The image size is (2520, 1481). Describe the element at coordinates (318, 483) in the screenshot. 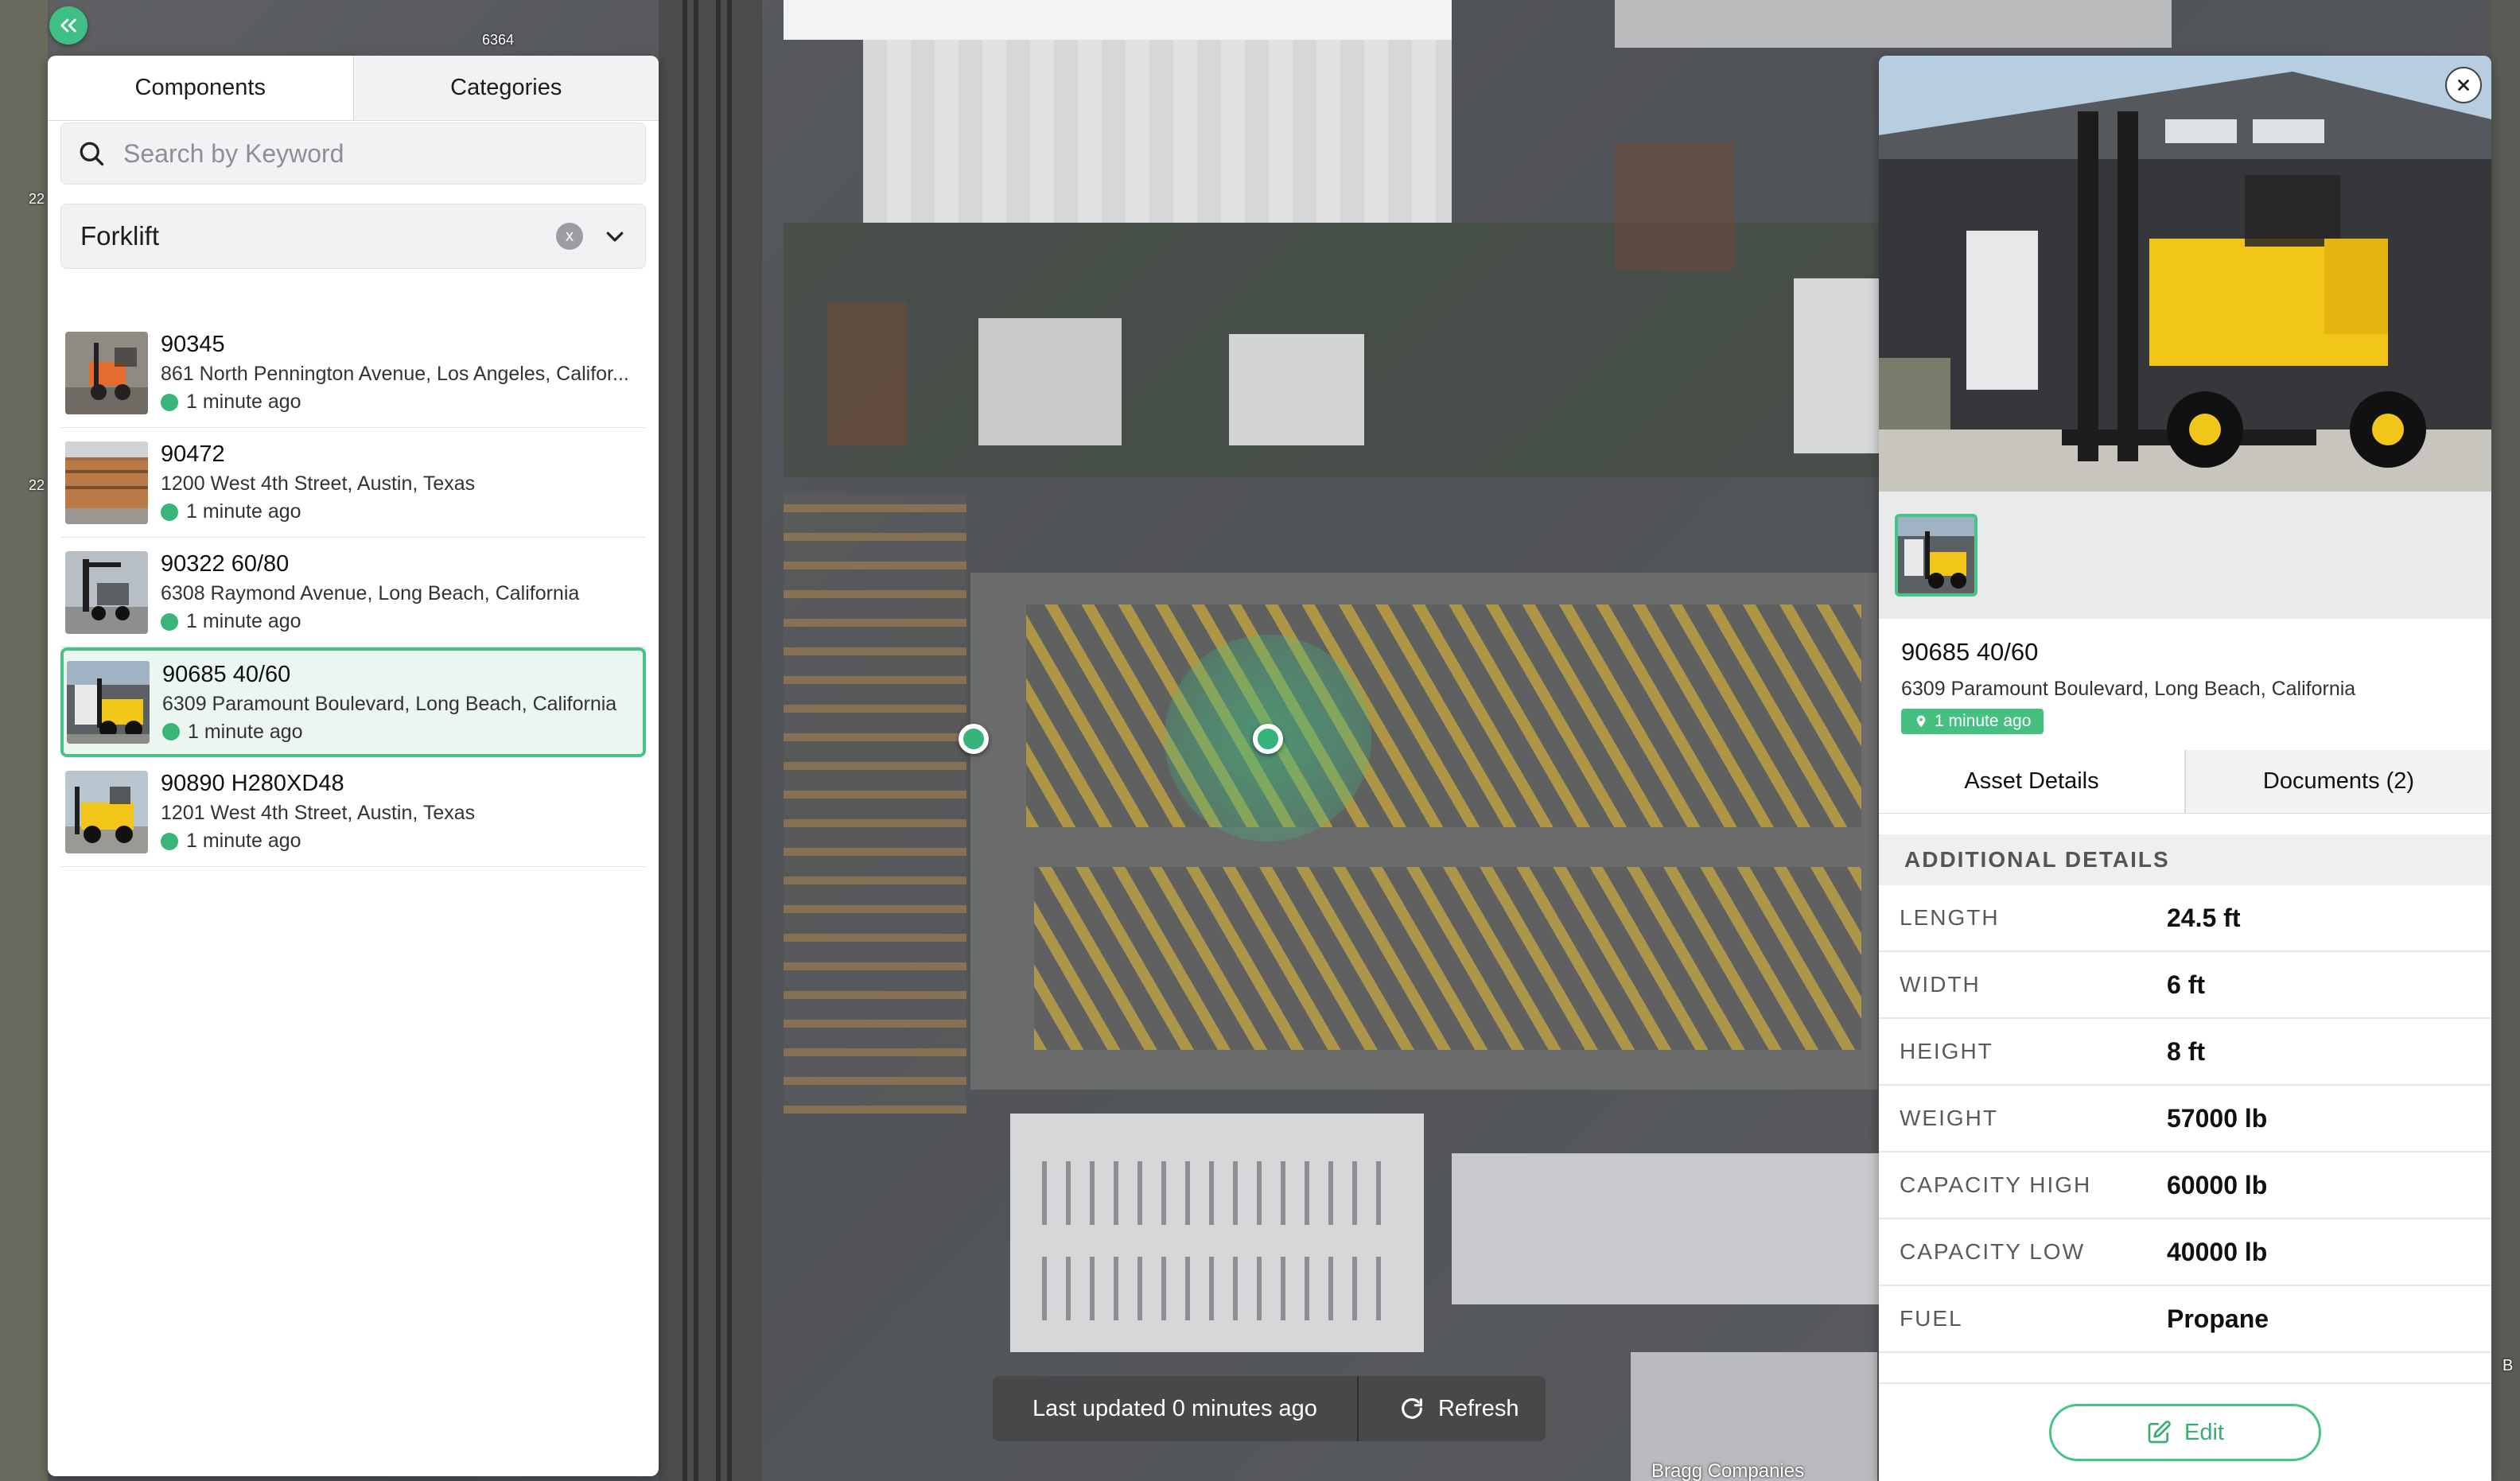

I see `item-address: 1200 West 4th Street, Austin, Texas` at that location.